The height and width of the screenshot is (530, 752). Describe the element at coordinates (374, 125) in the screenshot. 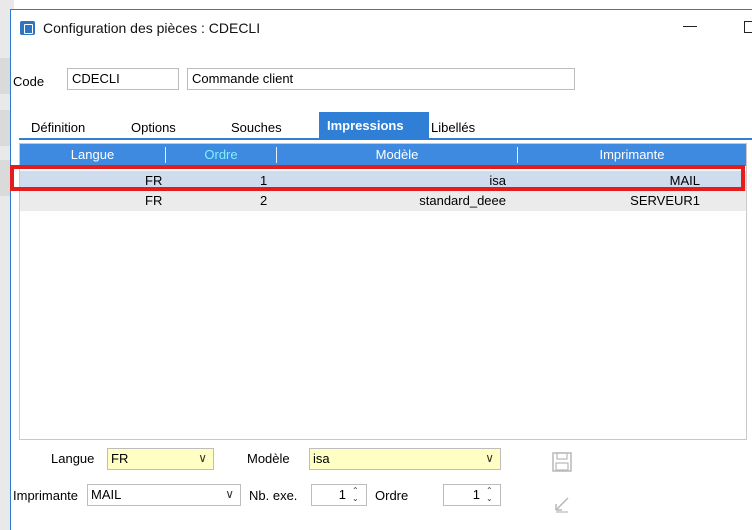

I see `tab-impressions: Impressions` at that location.